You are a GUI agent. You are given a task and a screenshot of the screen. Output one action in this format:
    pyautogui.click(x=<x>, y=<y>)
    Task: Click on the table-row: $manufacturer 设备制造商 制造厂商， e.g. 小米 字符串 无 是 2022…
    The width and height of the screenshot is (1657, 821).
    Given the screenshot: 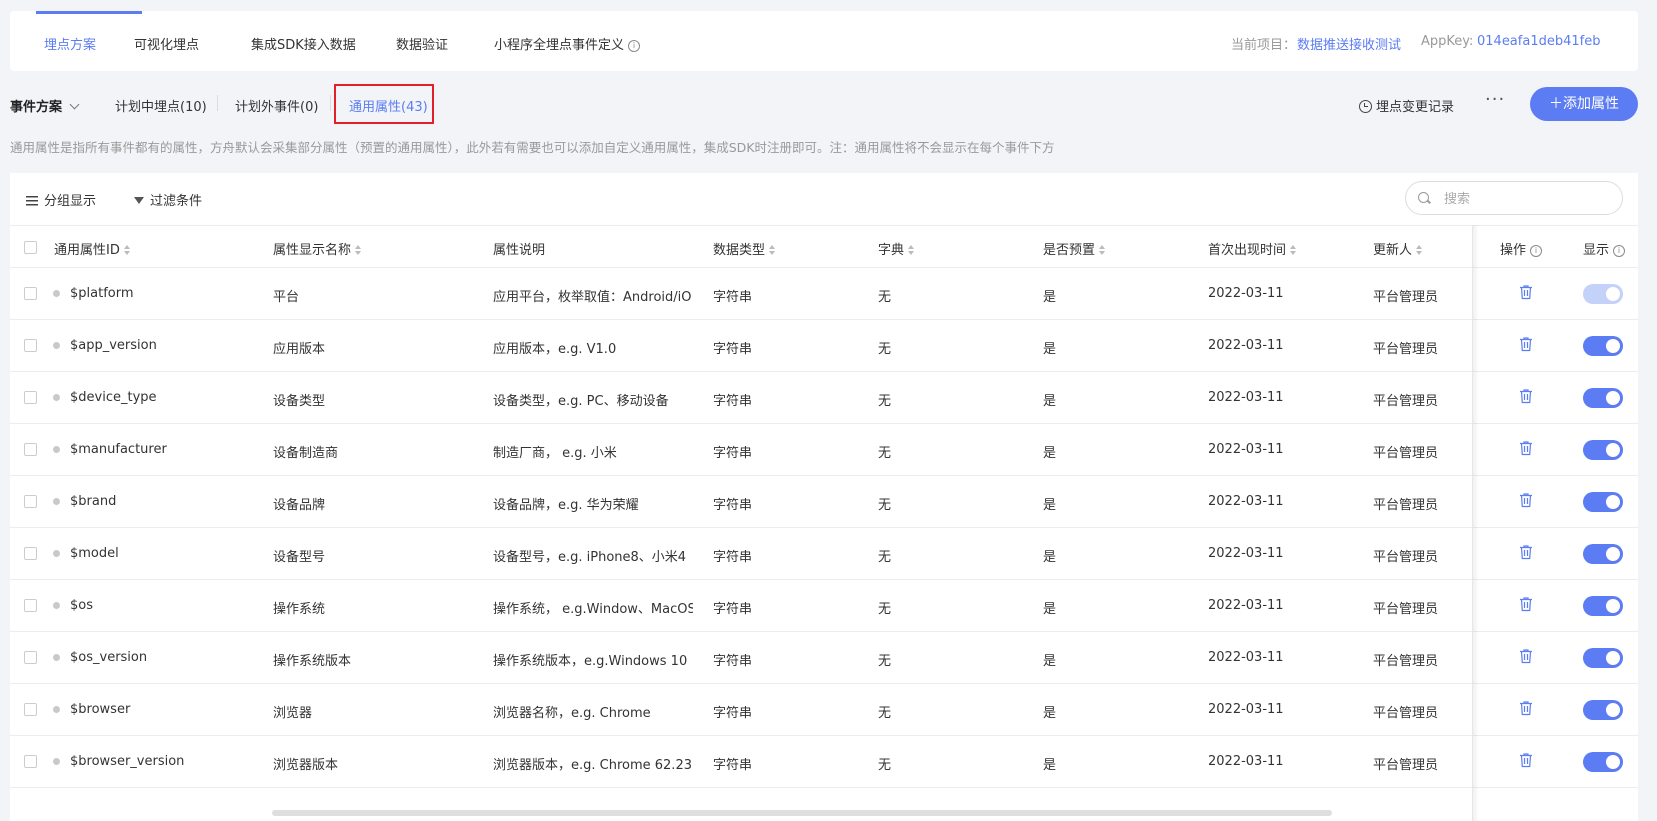 What is the action you would take?
    pyautogui.click(x=824, y=450)
    